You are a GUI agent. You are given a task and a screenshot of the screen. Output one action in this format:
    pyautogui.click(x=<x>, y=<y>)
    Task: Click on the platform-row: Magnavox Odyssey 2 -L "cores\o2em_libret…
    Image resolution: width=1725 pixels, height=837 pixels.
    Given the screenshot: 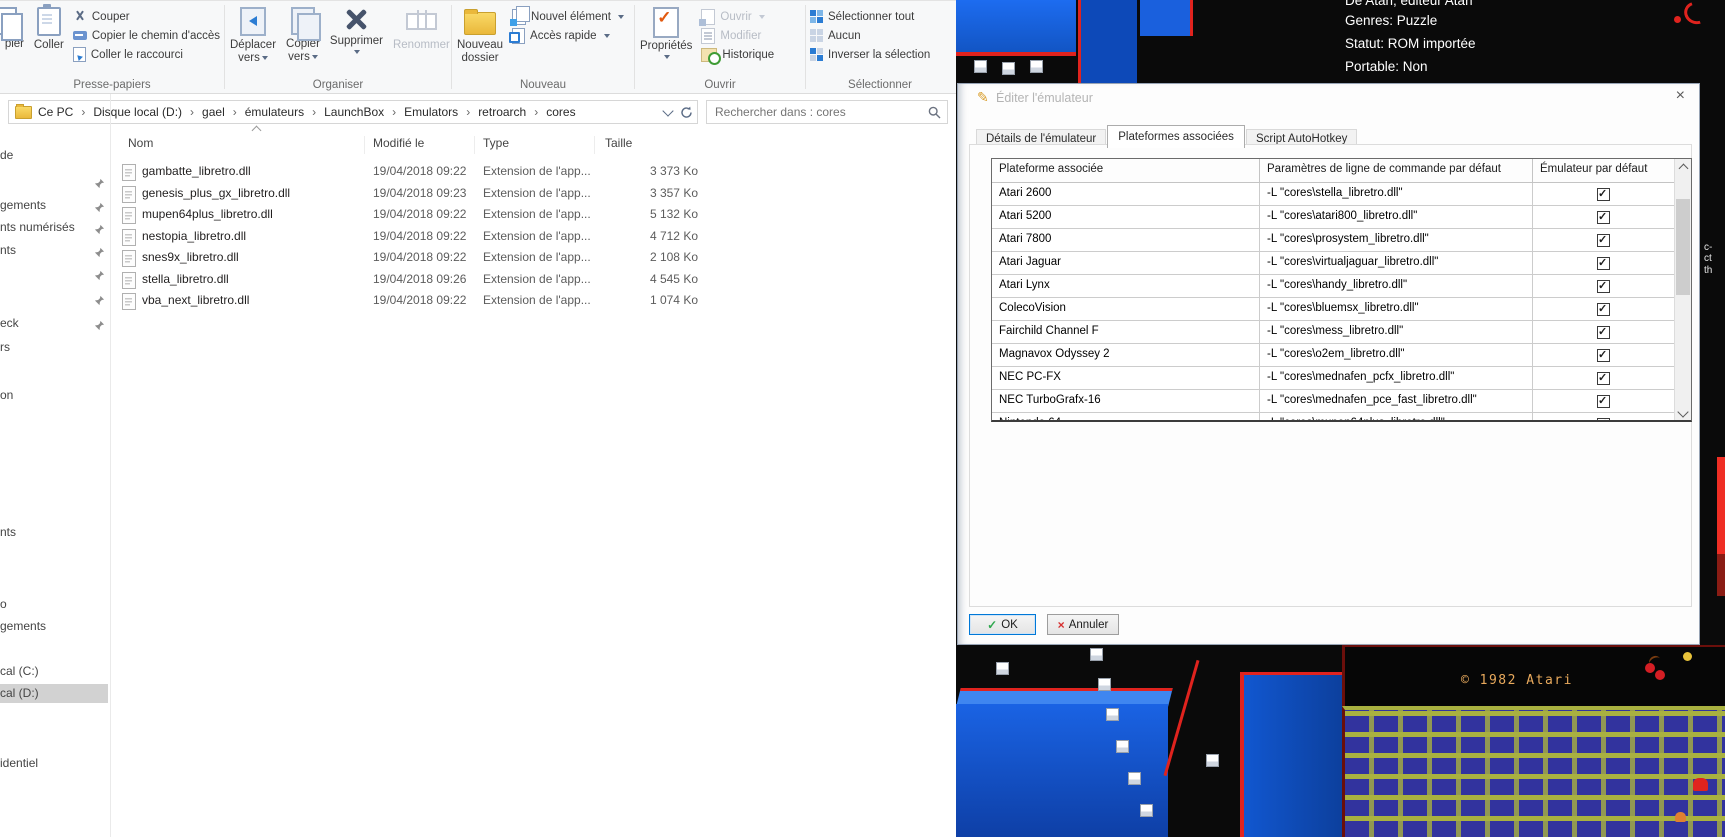 What is the action you would take?
    pyautogui.click(x=1341, y=355)
    